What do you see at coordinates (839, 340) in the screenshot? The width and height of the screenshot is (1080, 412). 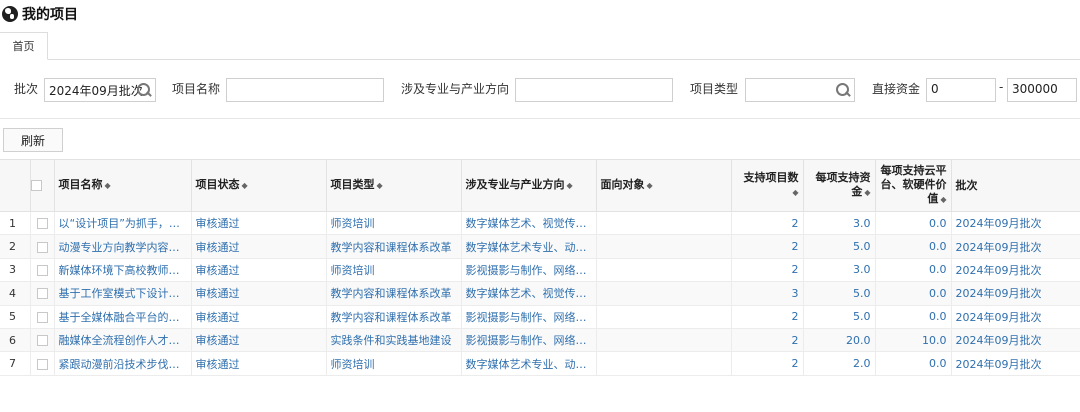 I see `fund-cell: 20.0` at bounding box center [839, 340].